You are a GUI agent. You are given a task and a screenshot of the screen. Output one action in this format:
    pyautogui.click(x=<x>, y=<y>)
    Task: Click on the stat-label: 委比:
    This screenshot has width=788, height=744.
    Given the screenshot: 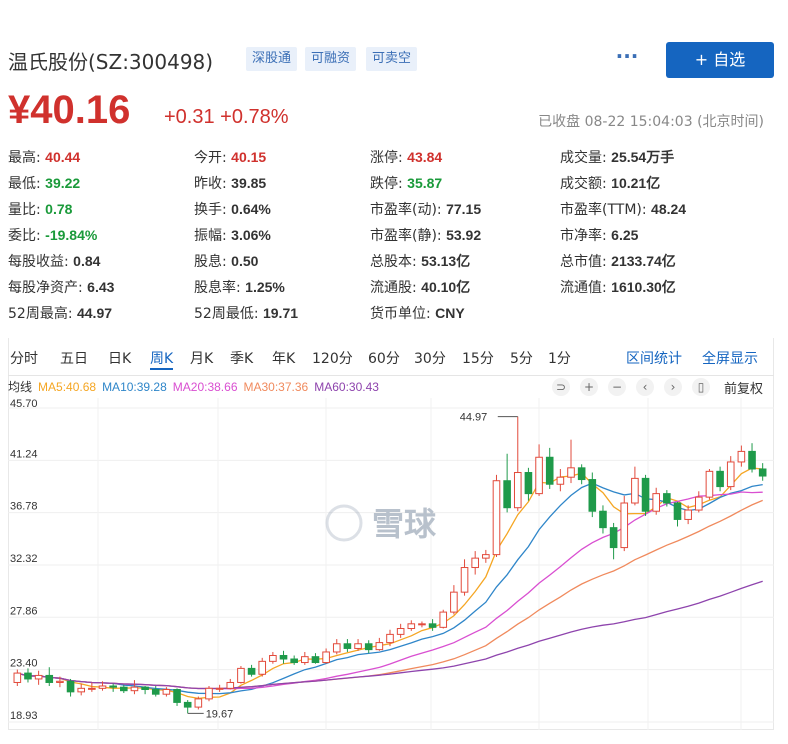 What is the action you would take?
    pyautogui.click(x=27, y=236)
    